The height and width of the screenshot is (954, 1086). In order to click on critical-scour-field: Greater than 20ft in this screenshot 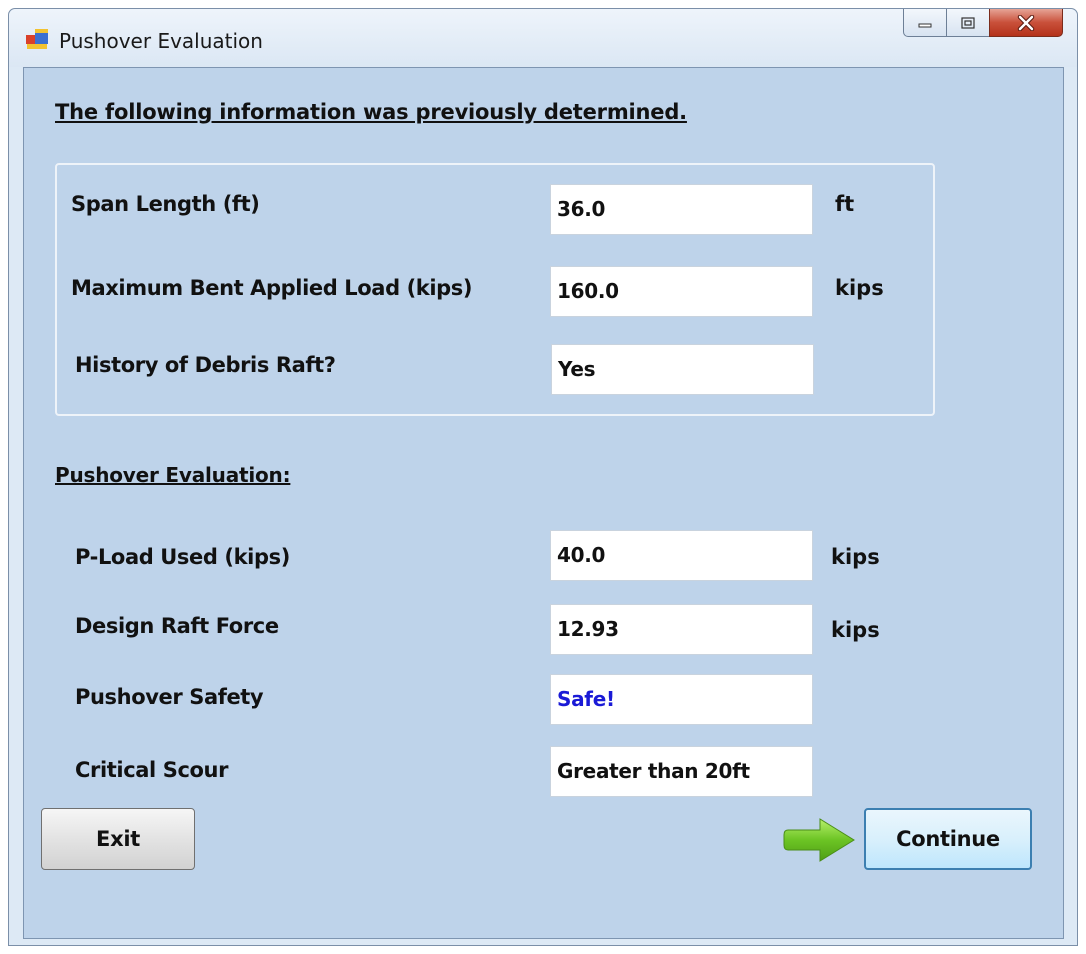, I will do `click(681, 771)`.